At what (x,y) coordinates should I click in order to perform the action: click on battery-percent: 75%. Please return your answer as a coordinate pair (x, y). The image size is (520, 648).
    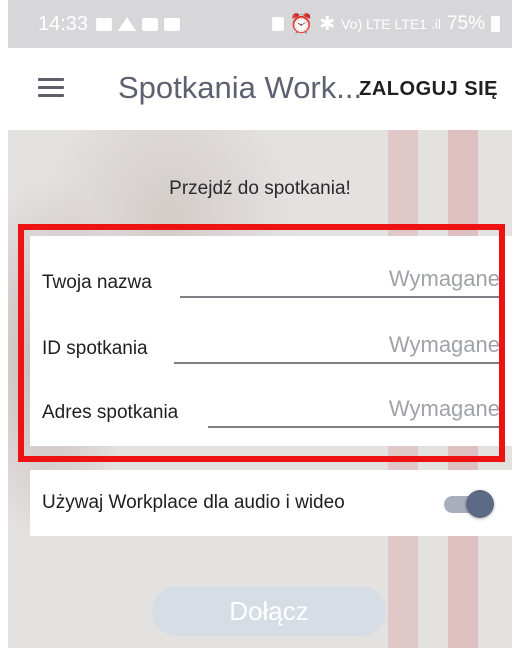
    Looking at the image, I should click on (465, 23).